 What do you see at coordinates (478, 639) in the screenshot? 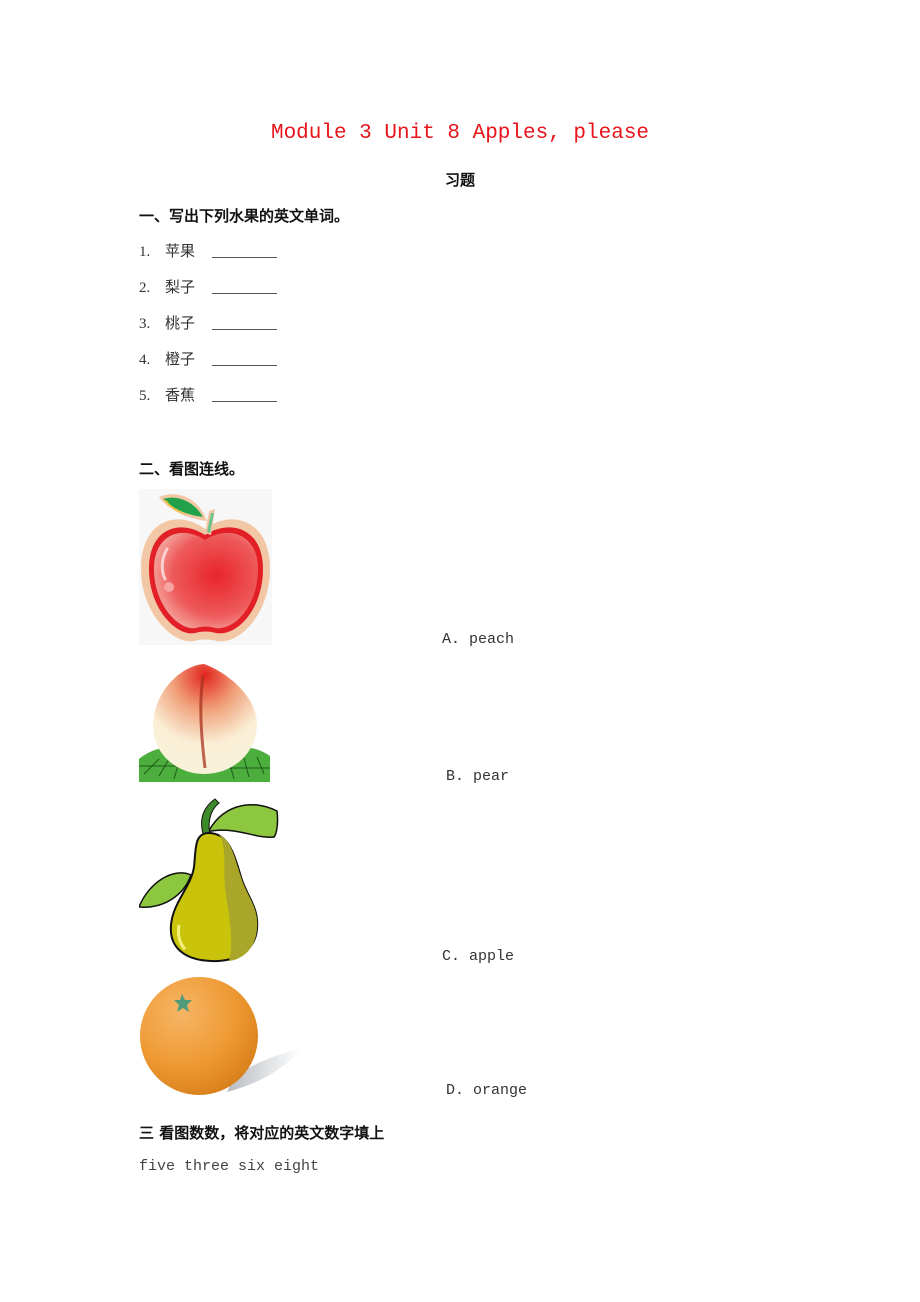
I see `option-a: A. peach` at bounding box center [478, 639].